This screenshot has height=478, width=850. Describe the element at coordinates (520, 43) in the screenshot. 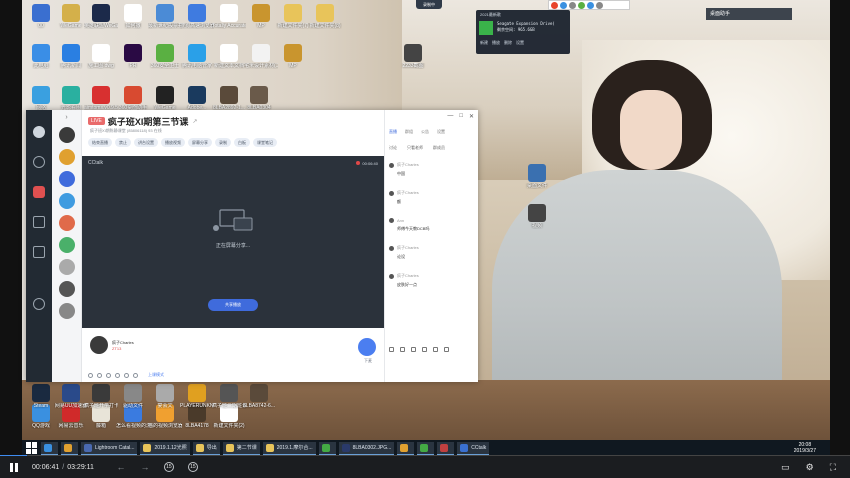

I see `drive-action-settings: 设置` at that location.